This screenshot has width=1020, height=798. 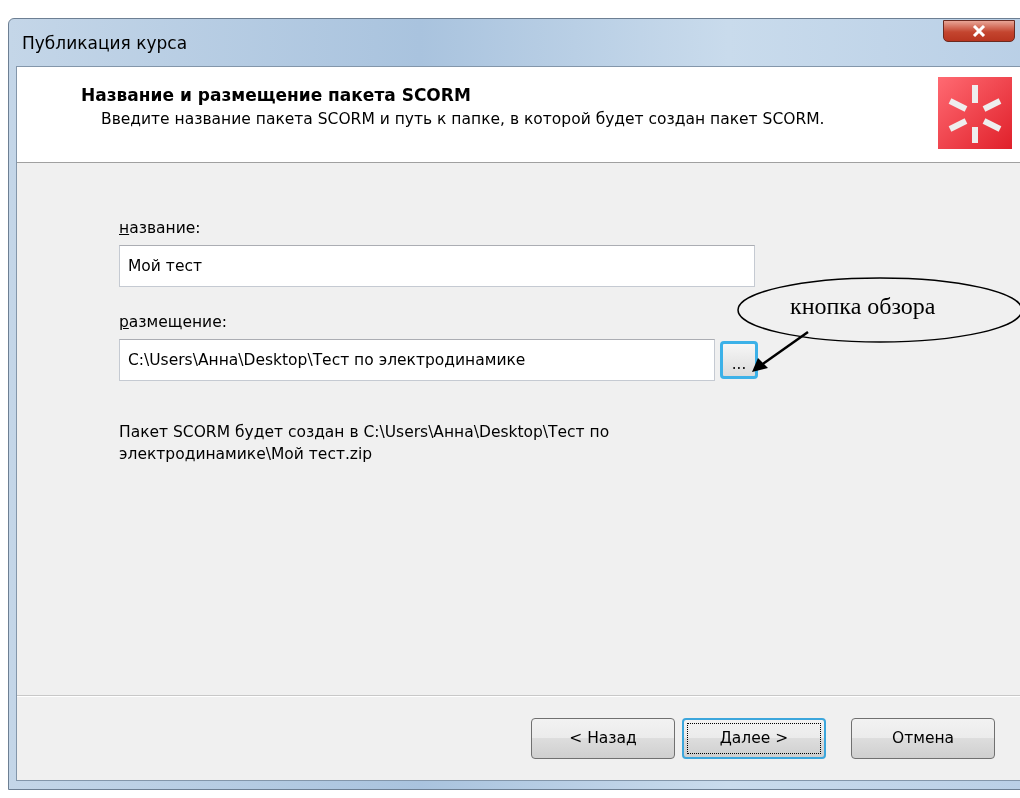 I want to click on close-button, so click(x=979, y=30).